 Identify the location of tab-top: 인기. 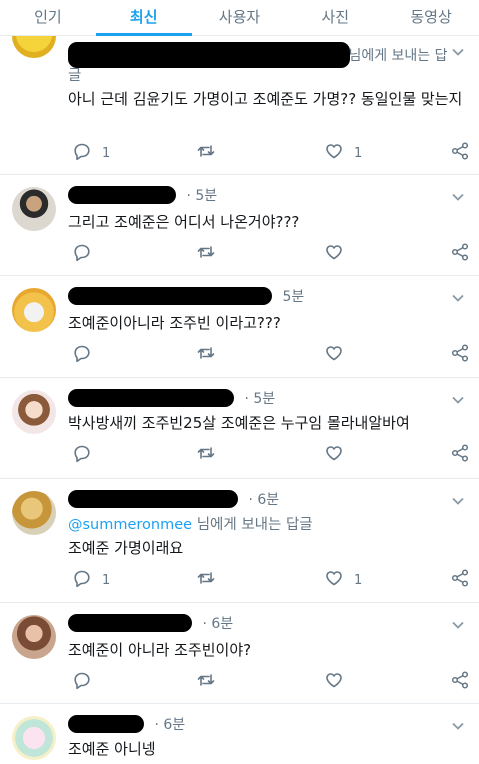
(48, 17).